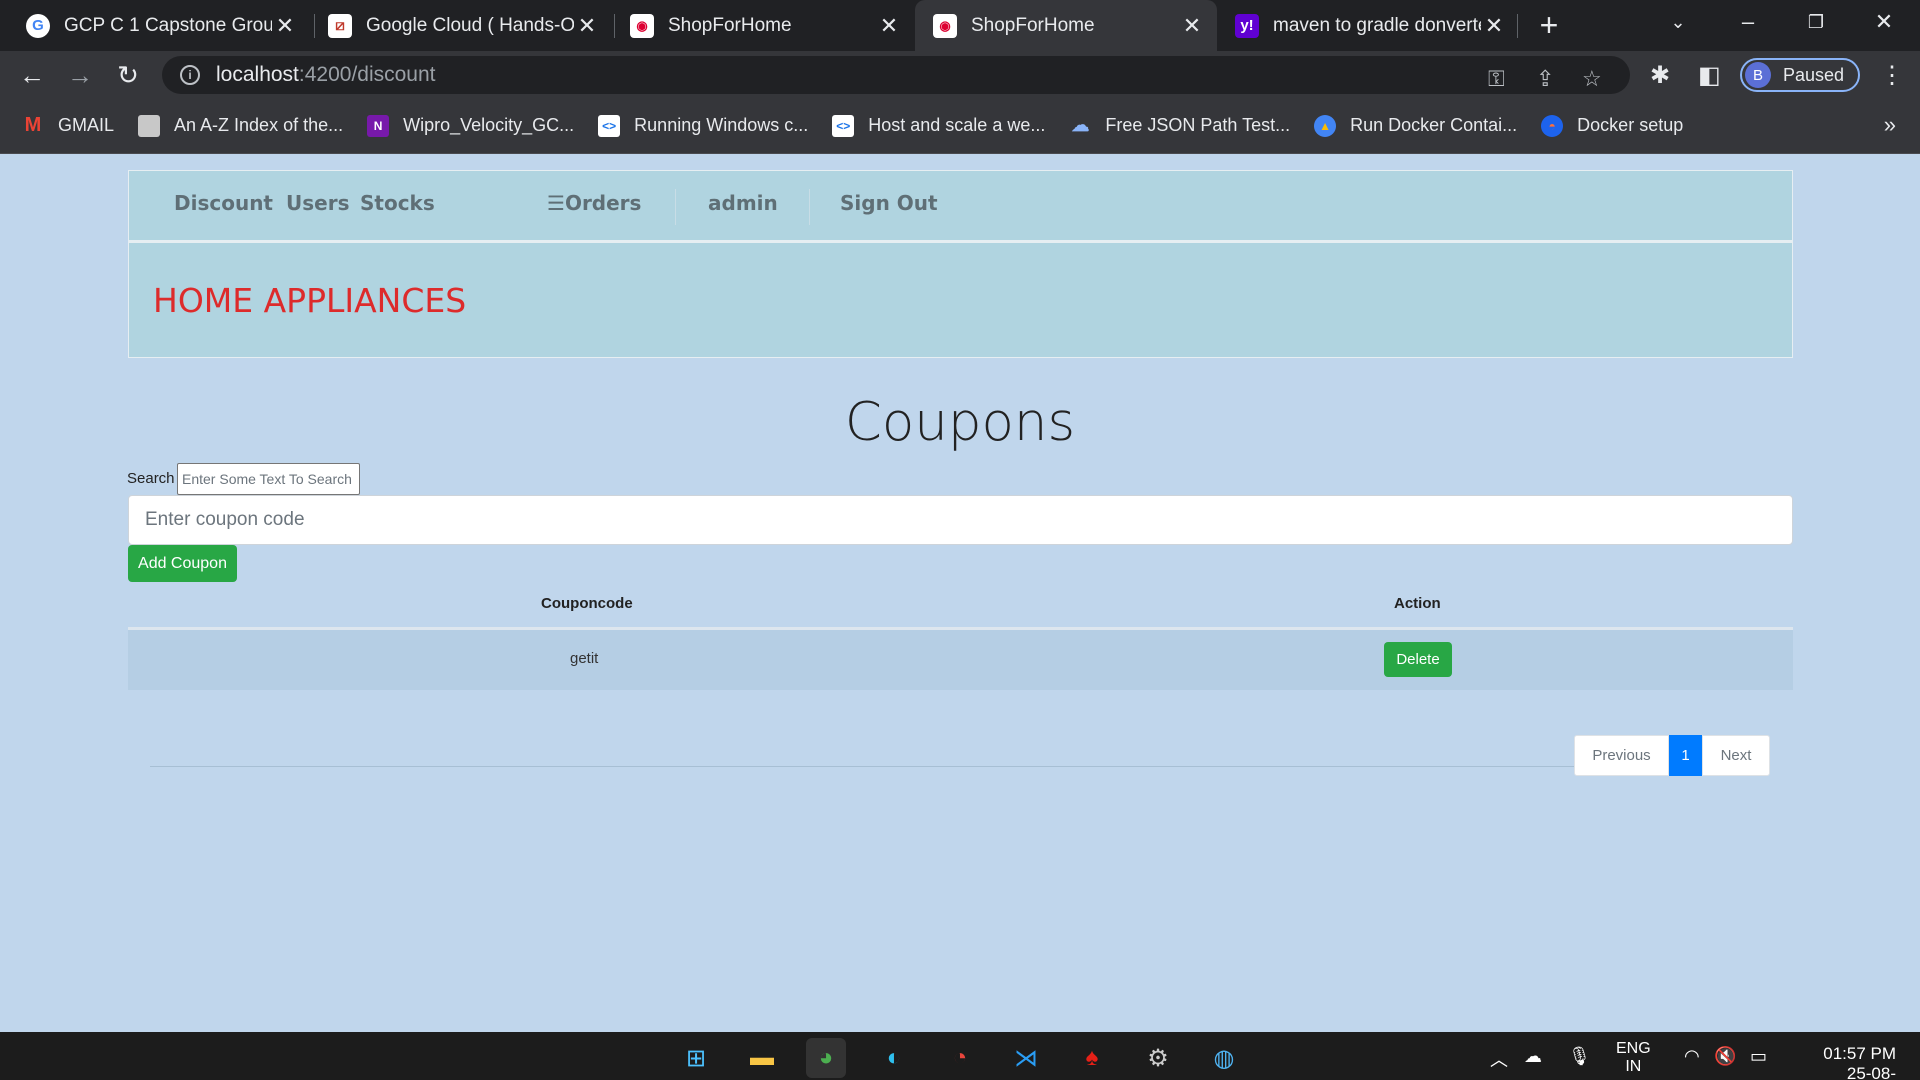 The image size is (1920, 1080). I want to click on tray-overflow-icon: ︿, so click(1499, 1059).